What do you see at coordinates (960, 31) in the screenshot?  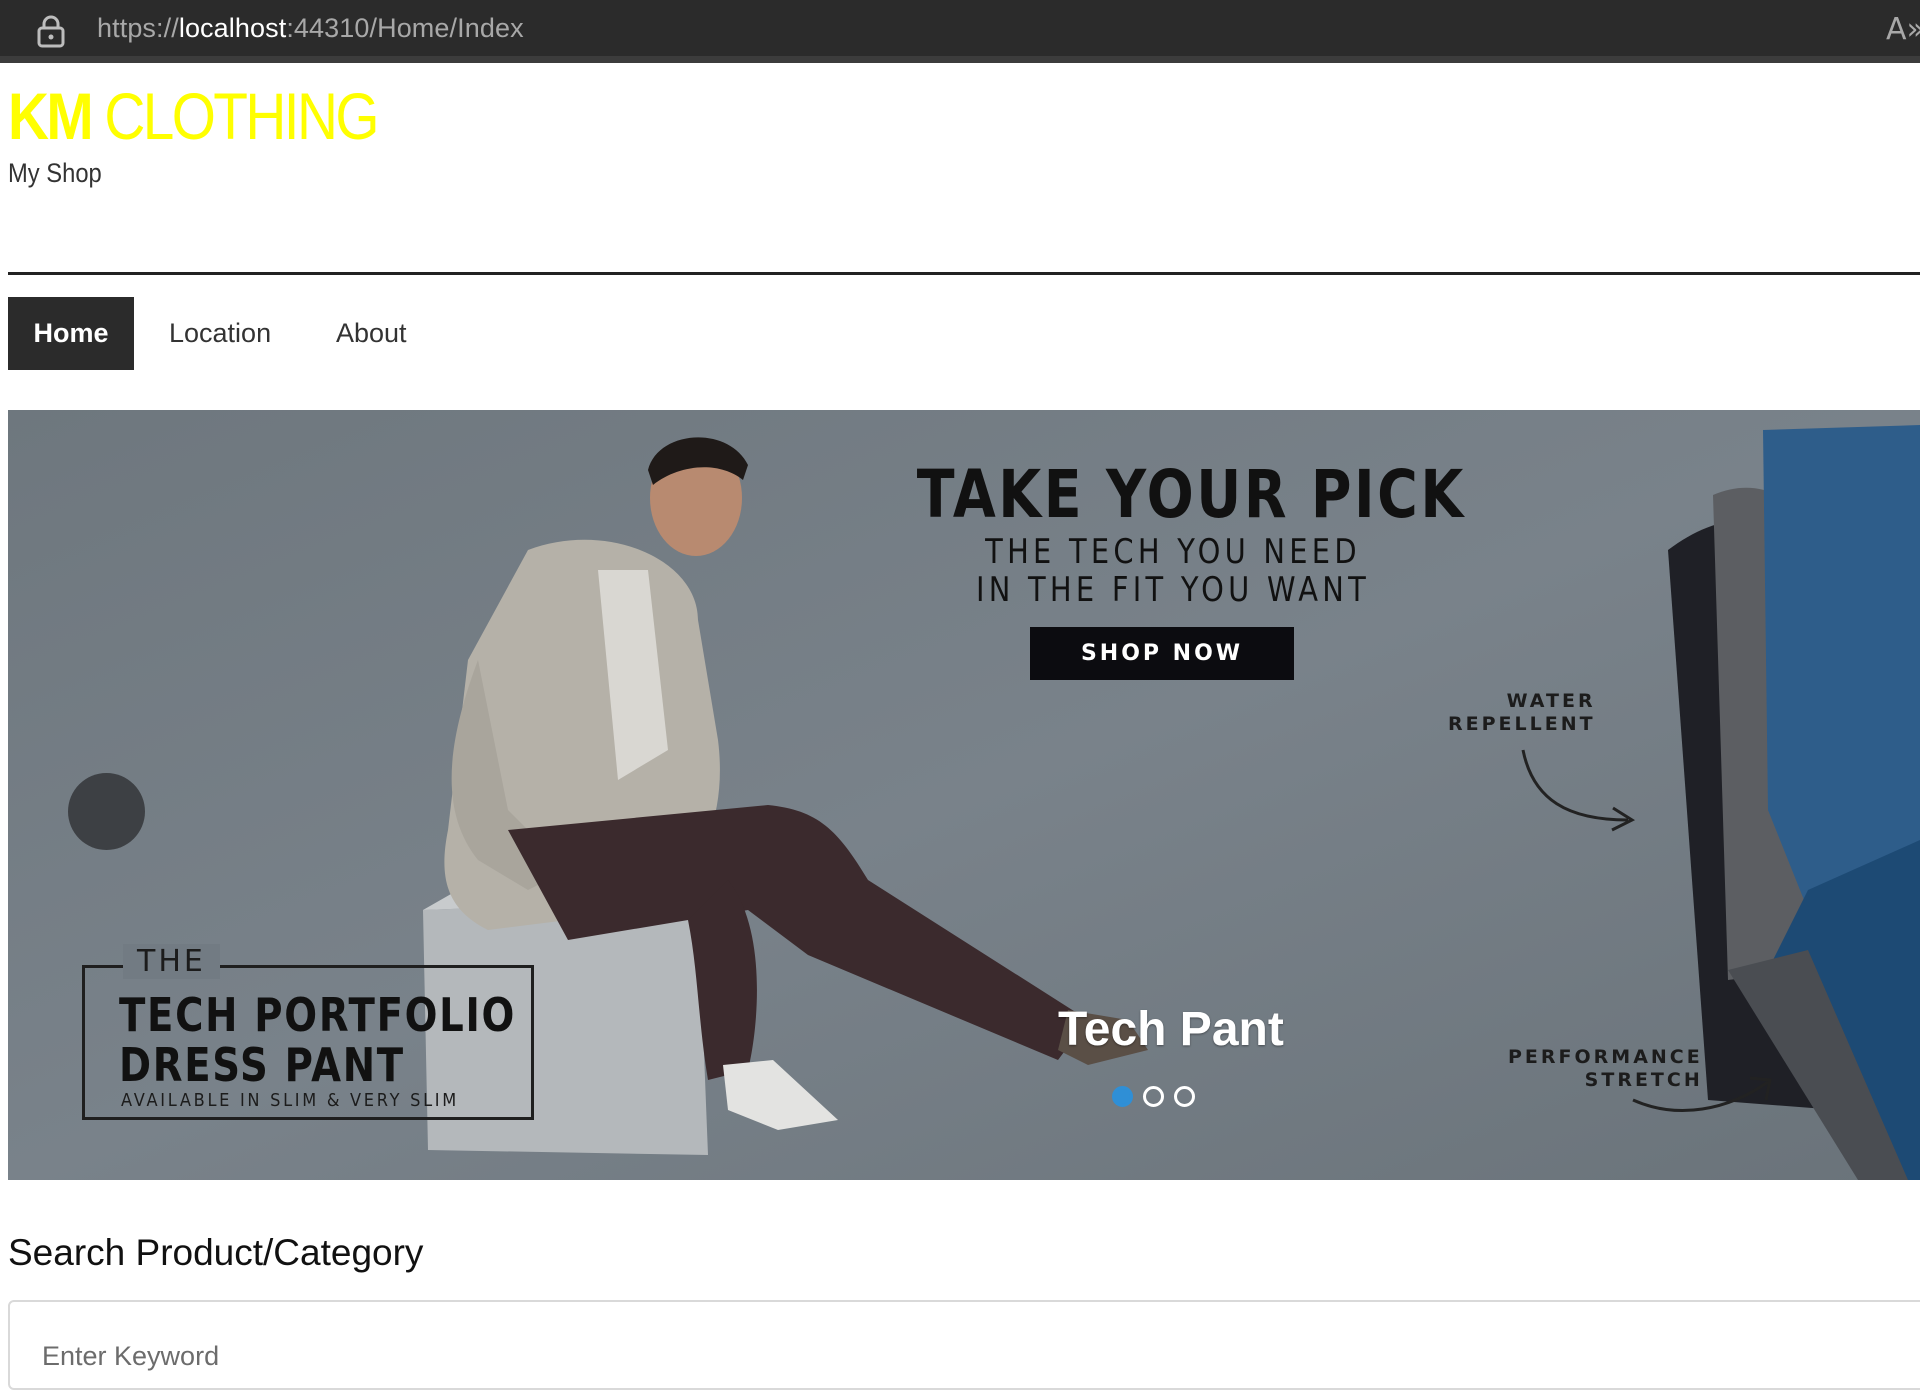 I see `browser-address-bar: https://localhost:44310/Home/Index A»` at bounding box center [960, 31].